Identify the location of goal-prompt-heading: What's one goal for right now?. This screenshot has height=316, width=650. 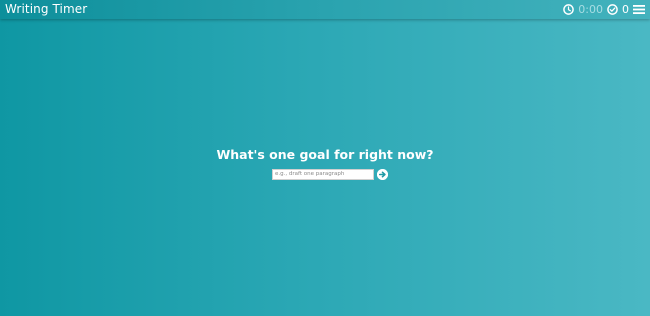
(325, 154).